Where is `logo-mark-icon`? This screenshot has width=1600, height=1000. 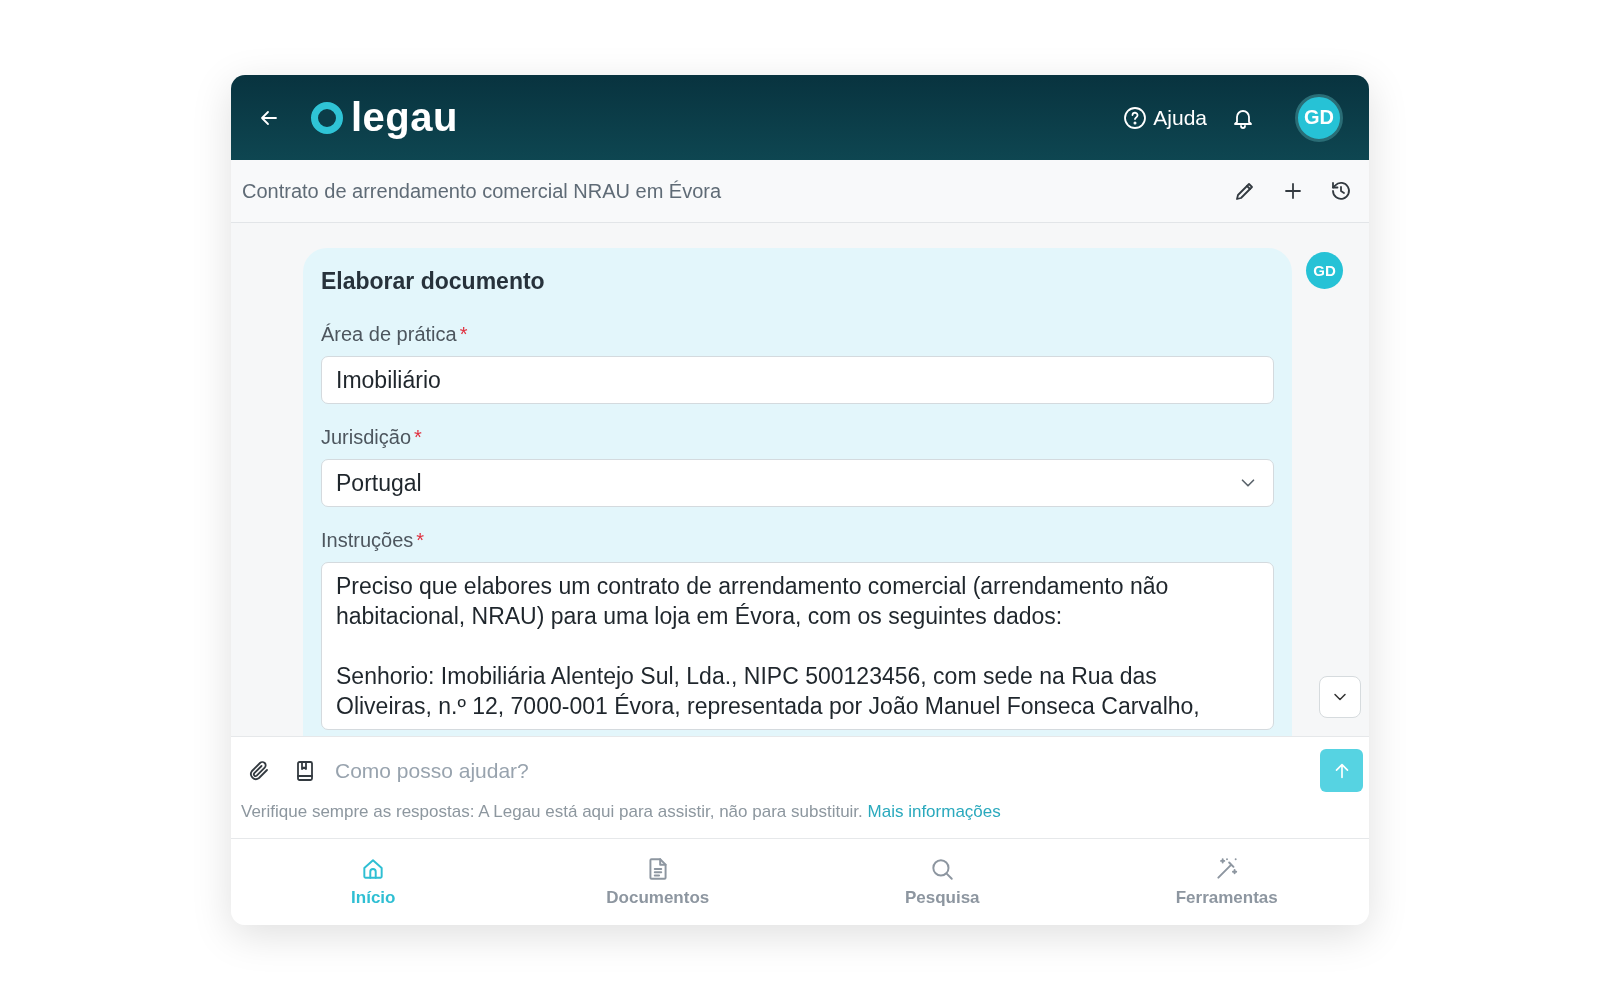 logo-mark-icon is located at coordinates (327, 117).